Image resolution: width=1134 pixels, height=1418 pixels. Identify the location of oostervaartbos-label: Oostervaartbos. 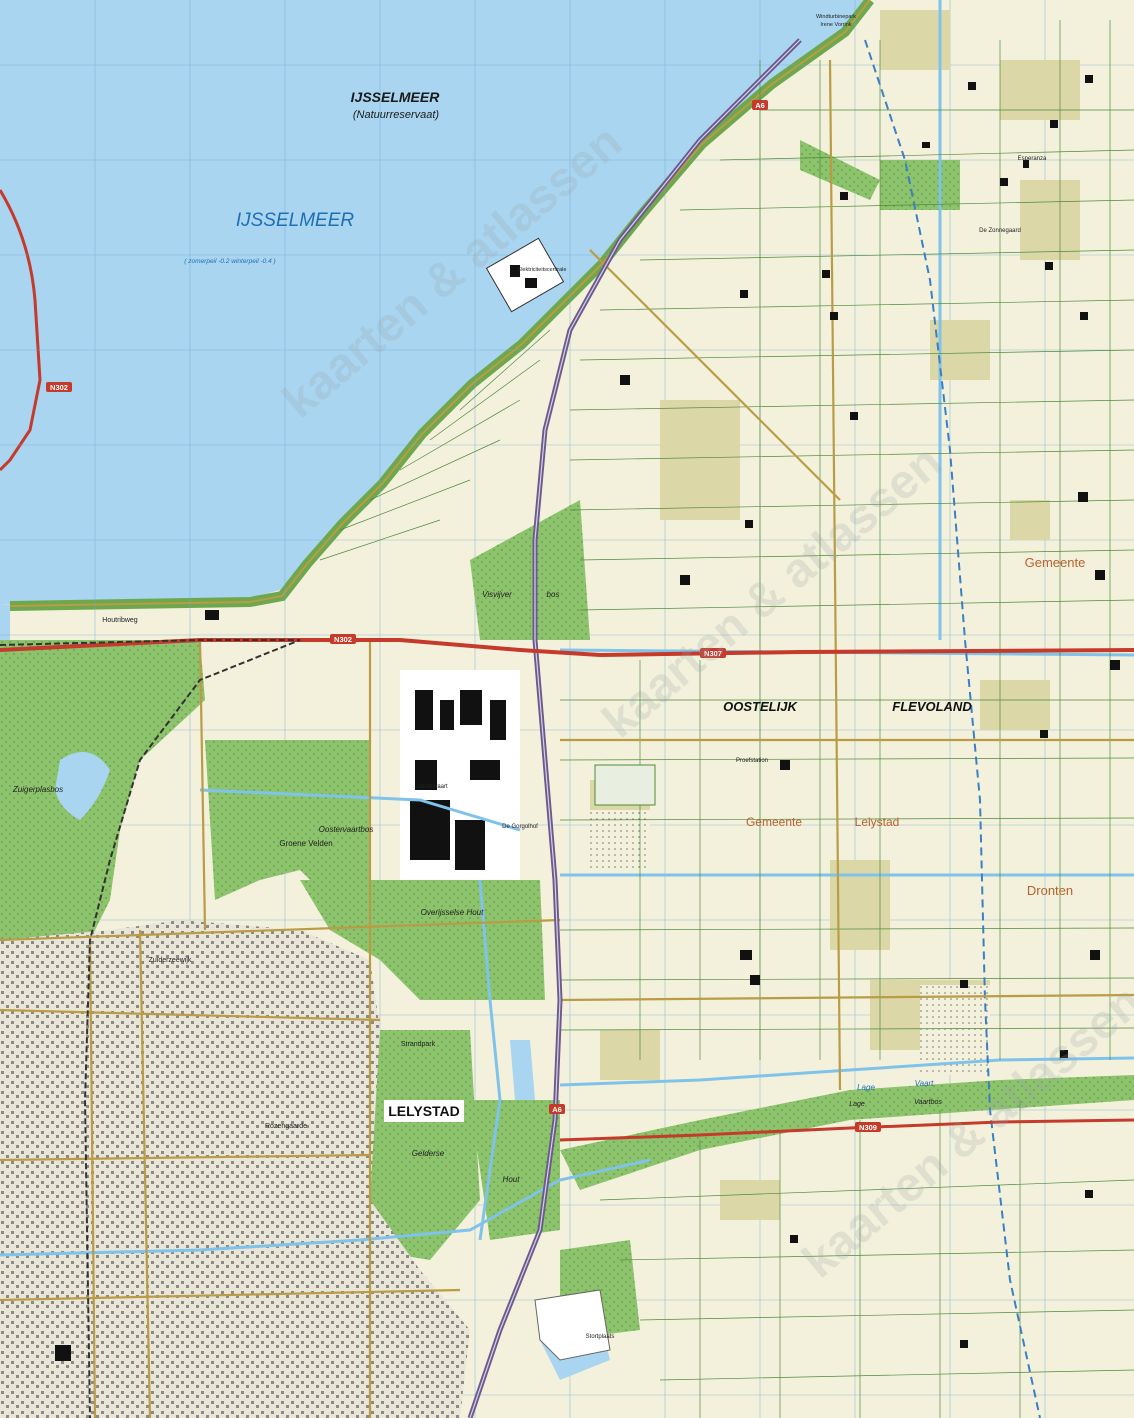
(346, 829).